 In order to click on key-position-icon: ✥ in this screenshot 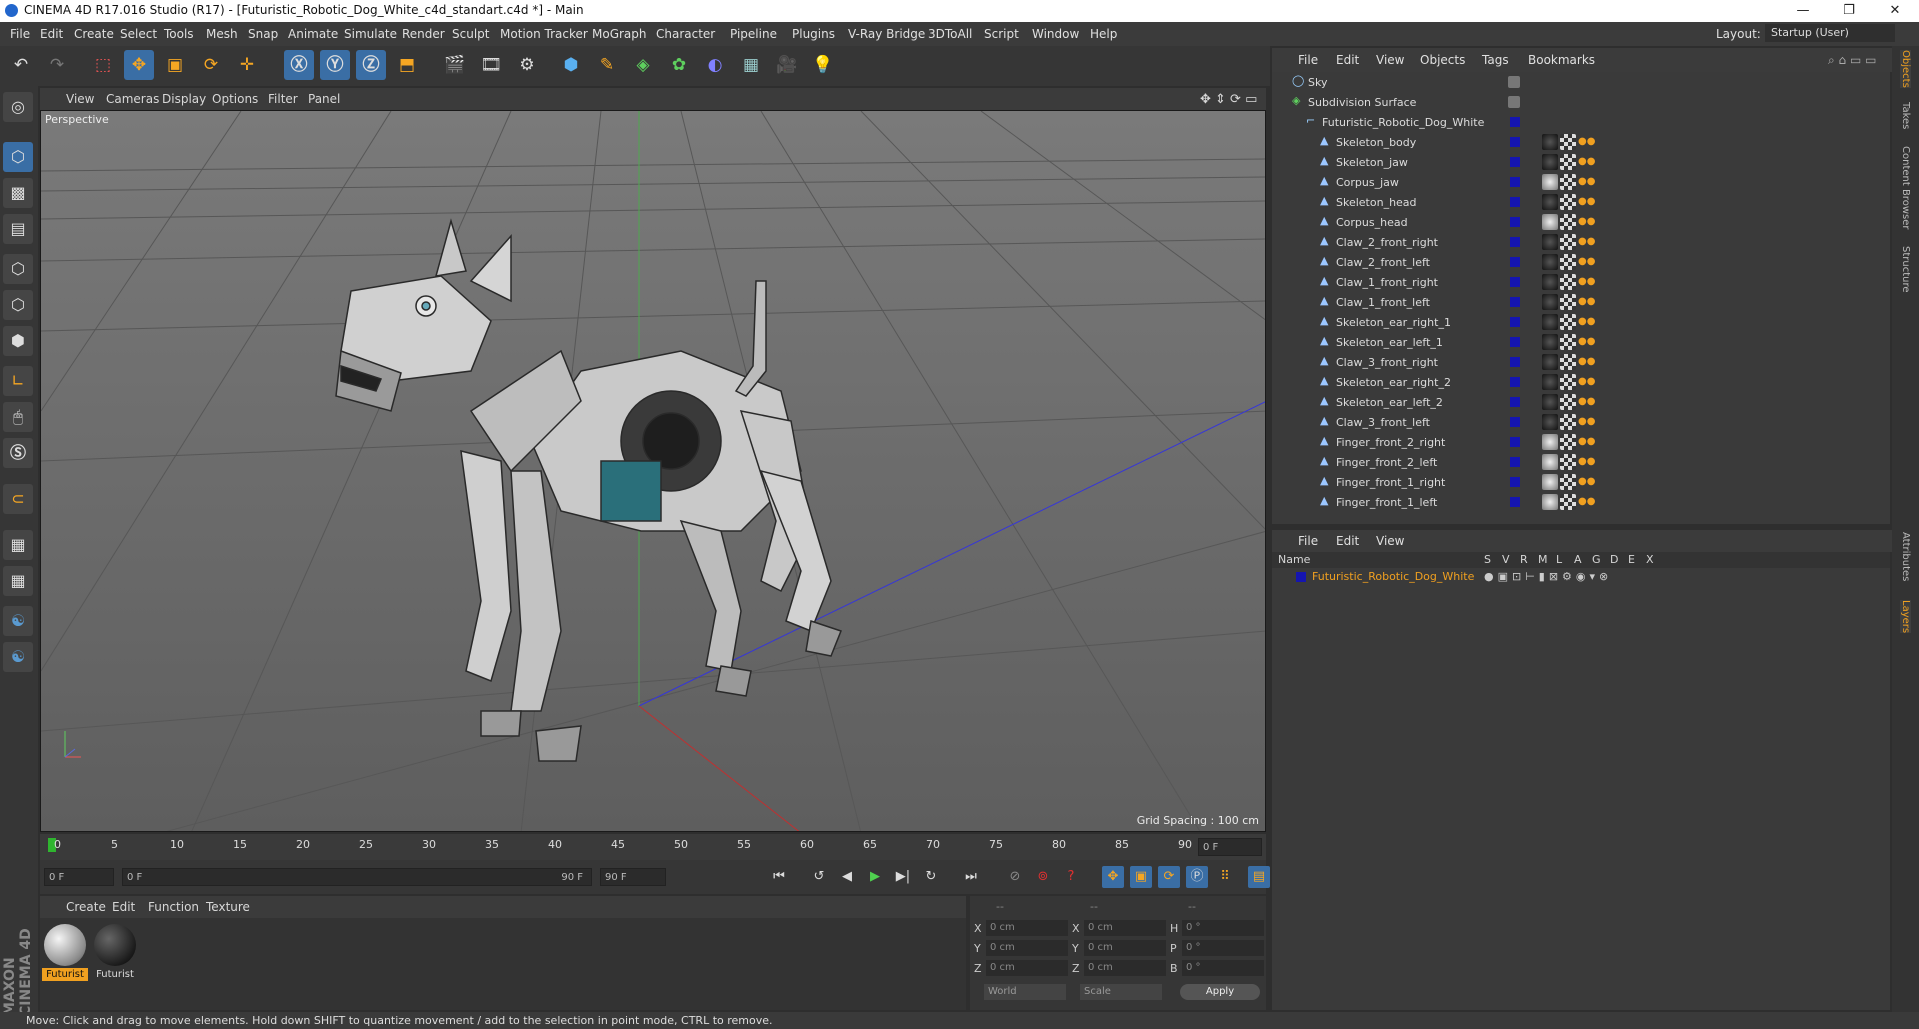, I will do `click(1113, 877)`.